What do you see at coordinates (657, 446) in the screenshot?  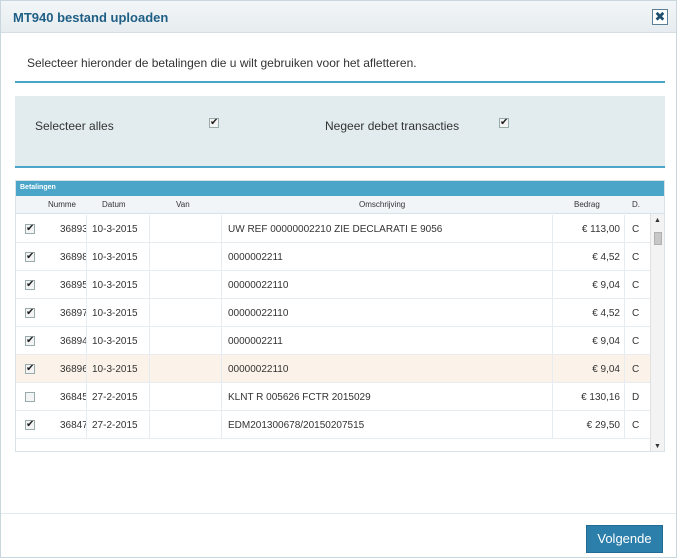 I see `scroll-down-icon: ▼` at bounding box center [657, 446].